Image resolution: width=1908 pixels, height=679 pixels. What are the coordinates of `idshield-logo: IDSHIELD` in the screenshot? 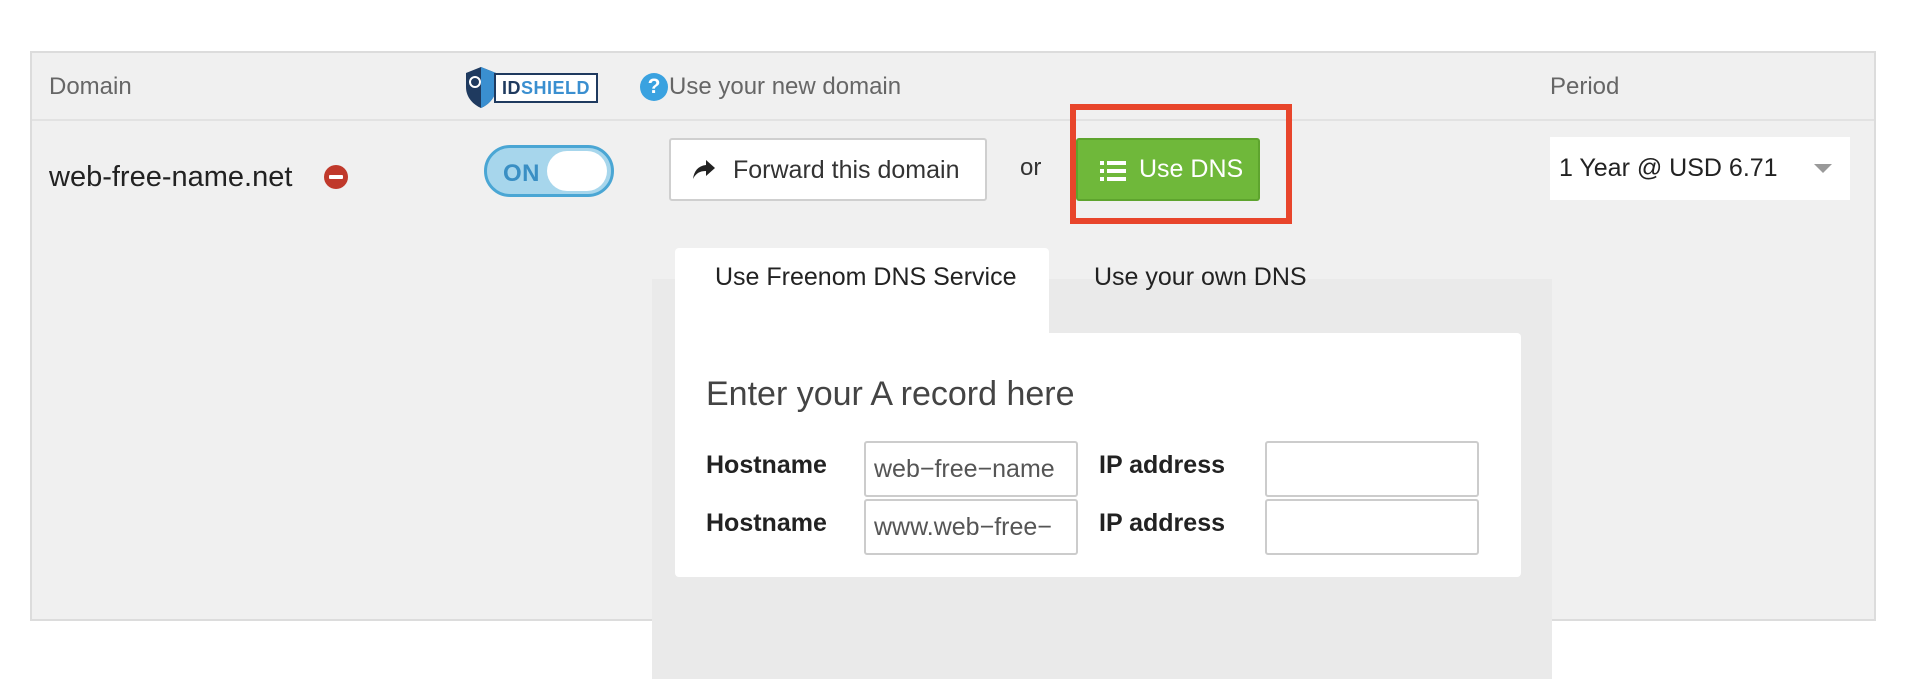 It's located at (549, 86).